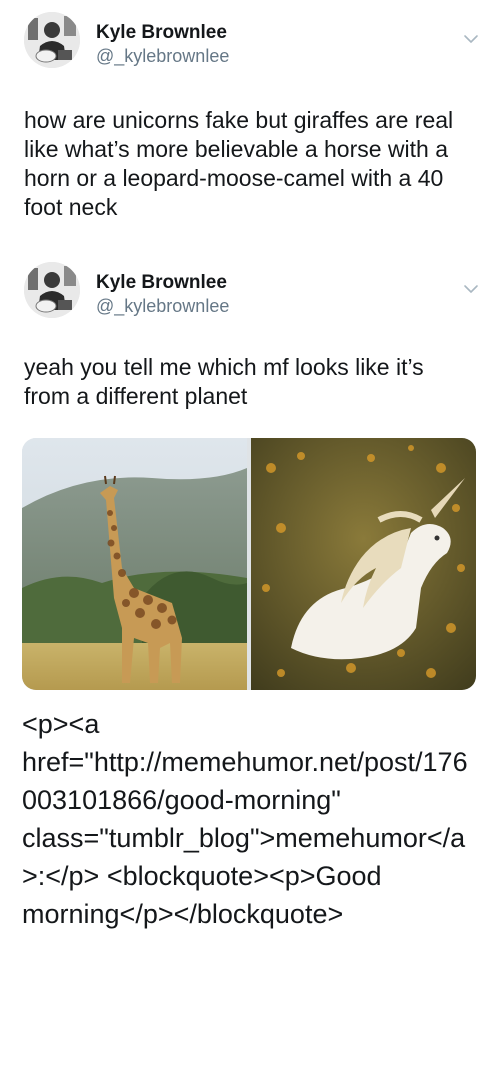 The height and width of the screenshot is (1078, 500). What do you see at coordinates (363, 564) in the screenshot?
I see `unicorn-photo` at bounding box center [363, 564].